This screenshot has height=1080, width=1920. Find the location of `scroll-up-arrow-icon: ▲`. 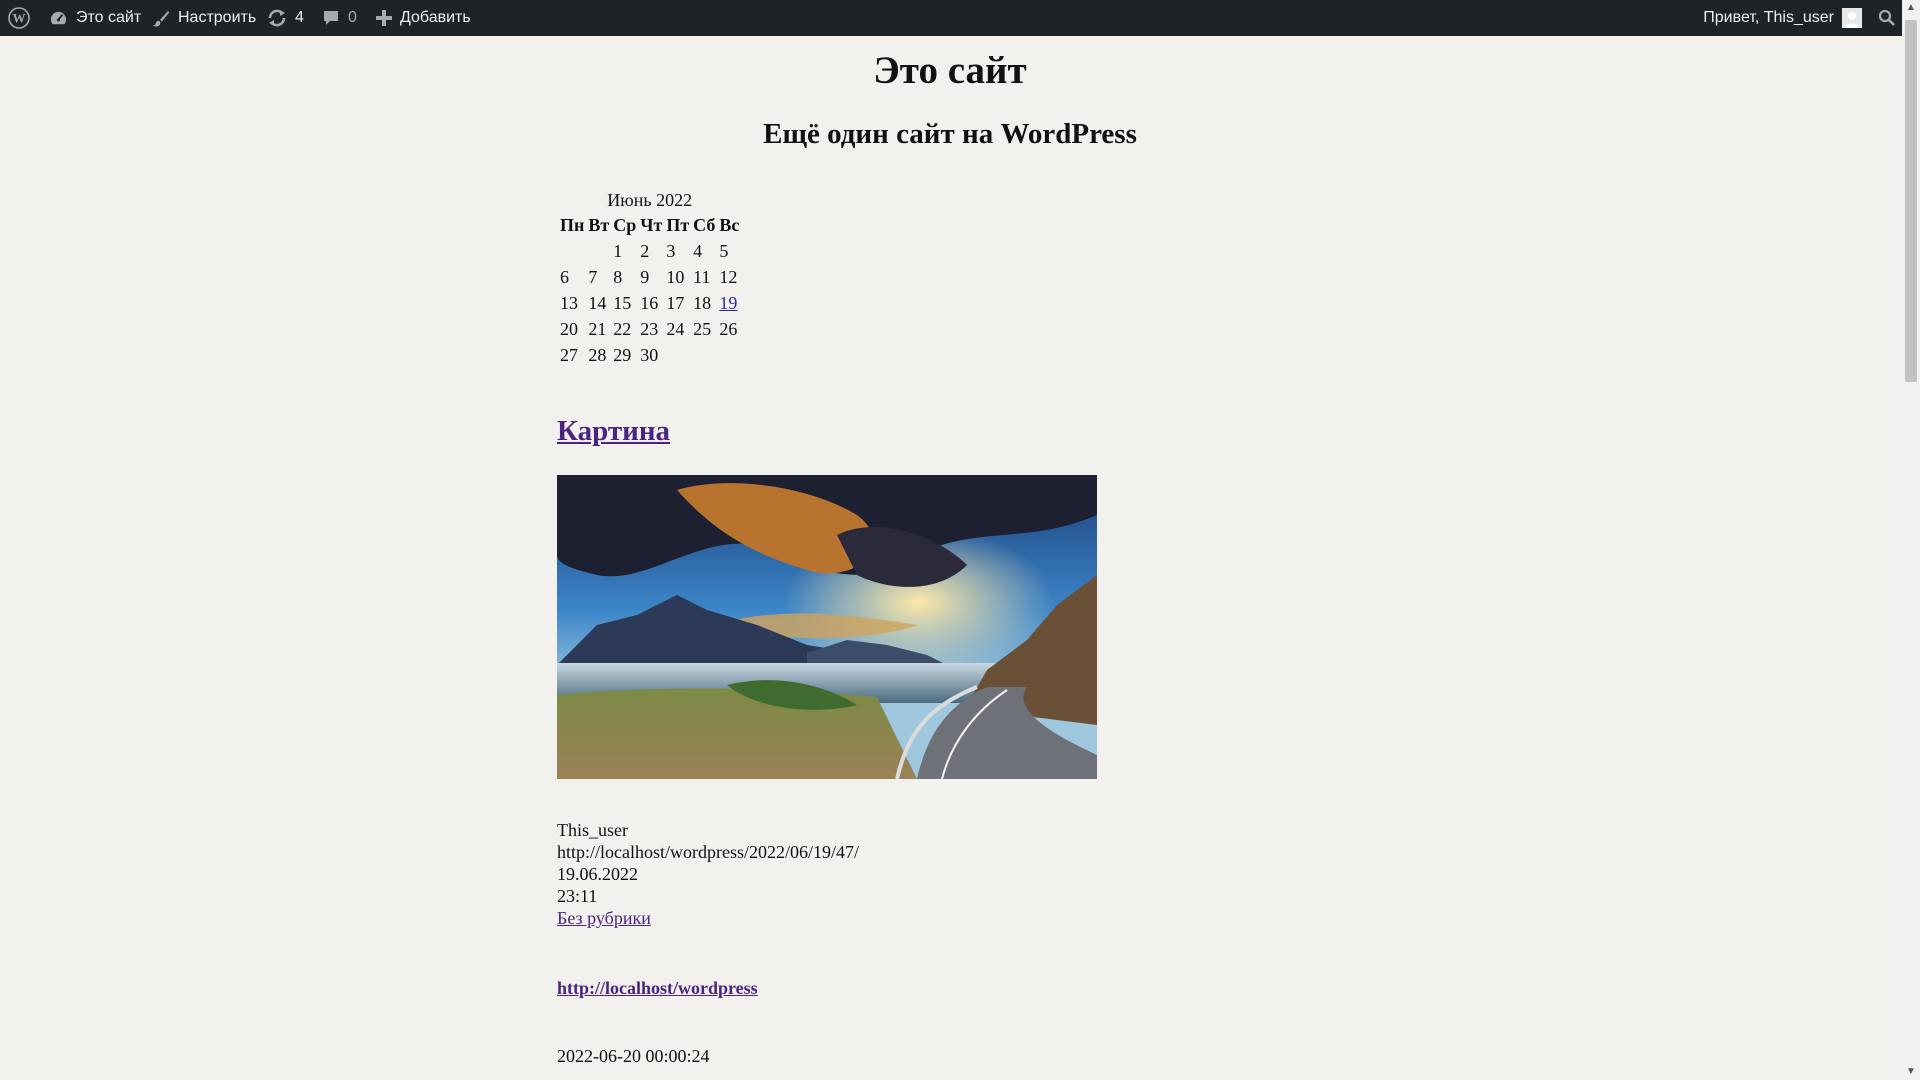

scroll-up-arrow-icon: ▲ is located at coordinates (1911, 8).